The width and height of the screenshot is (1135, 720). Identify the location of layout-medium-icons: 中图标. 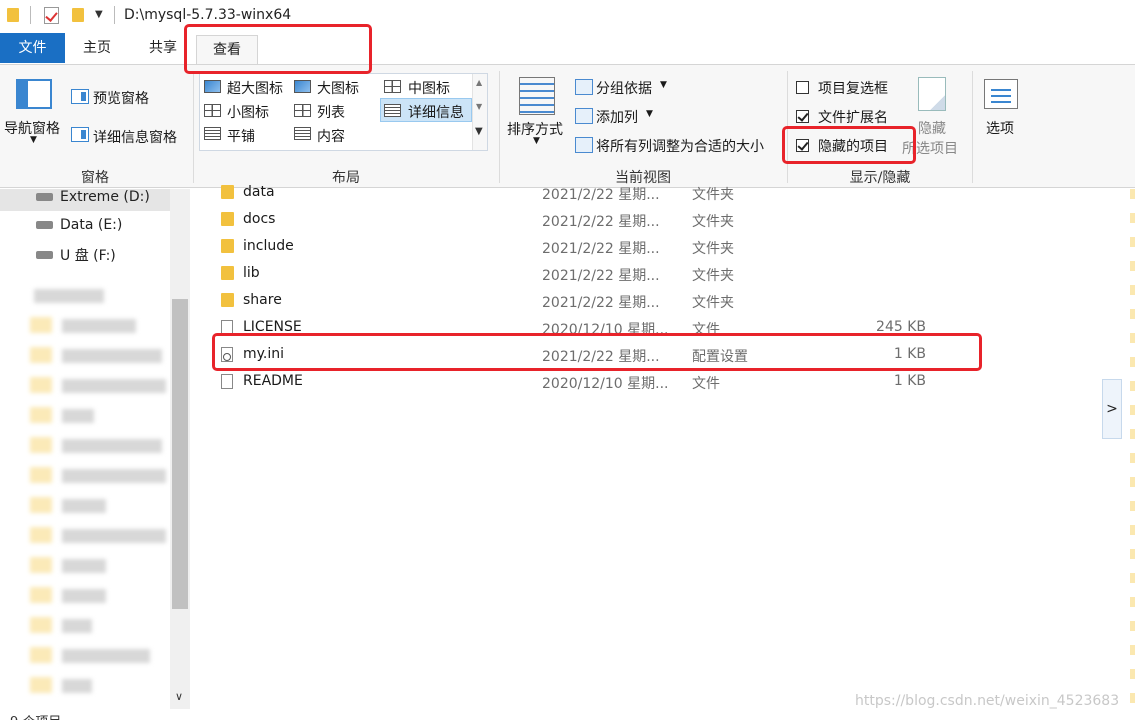
(429, 88).